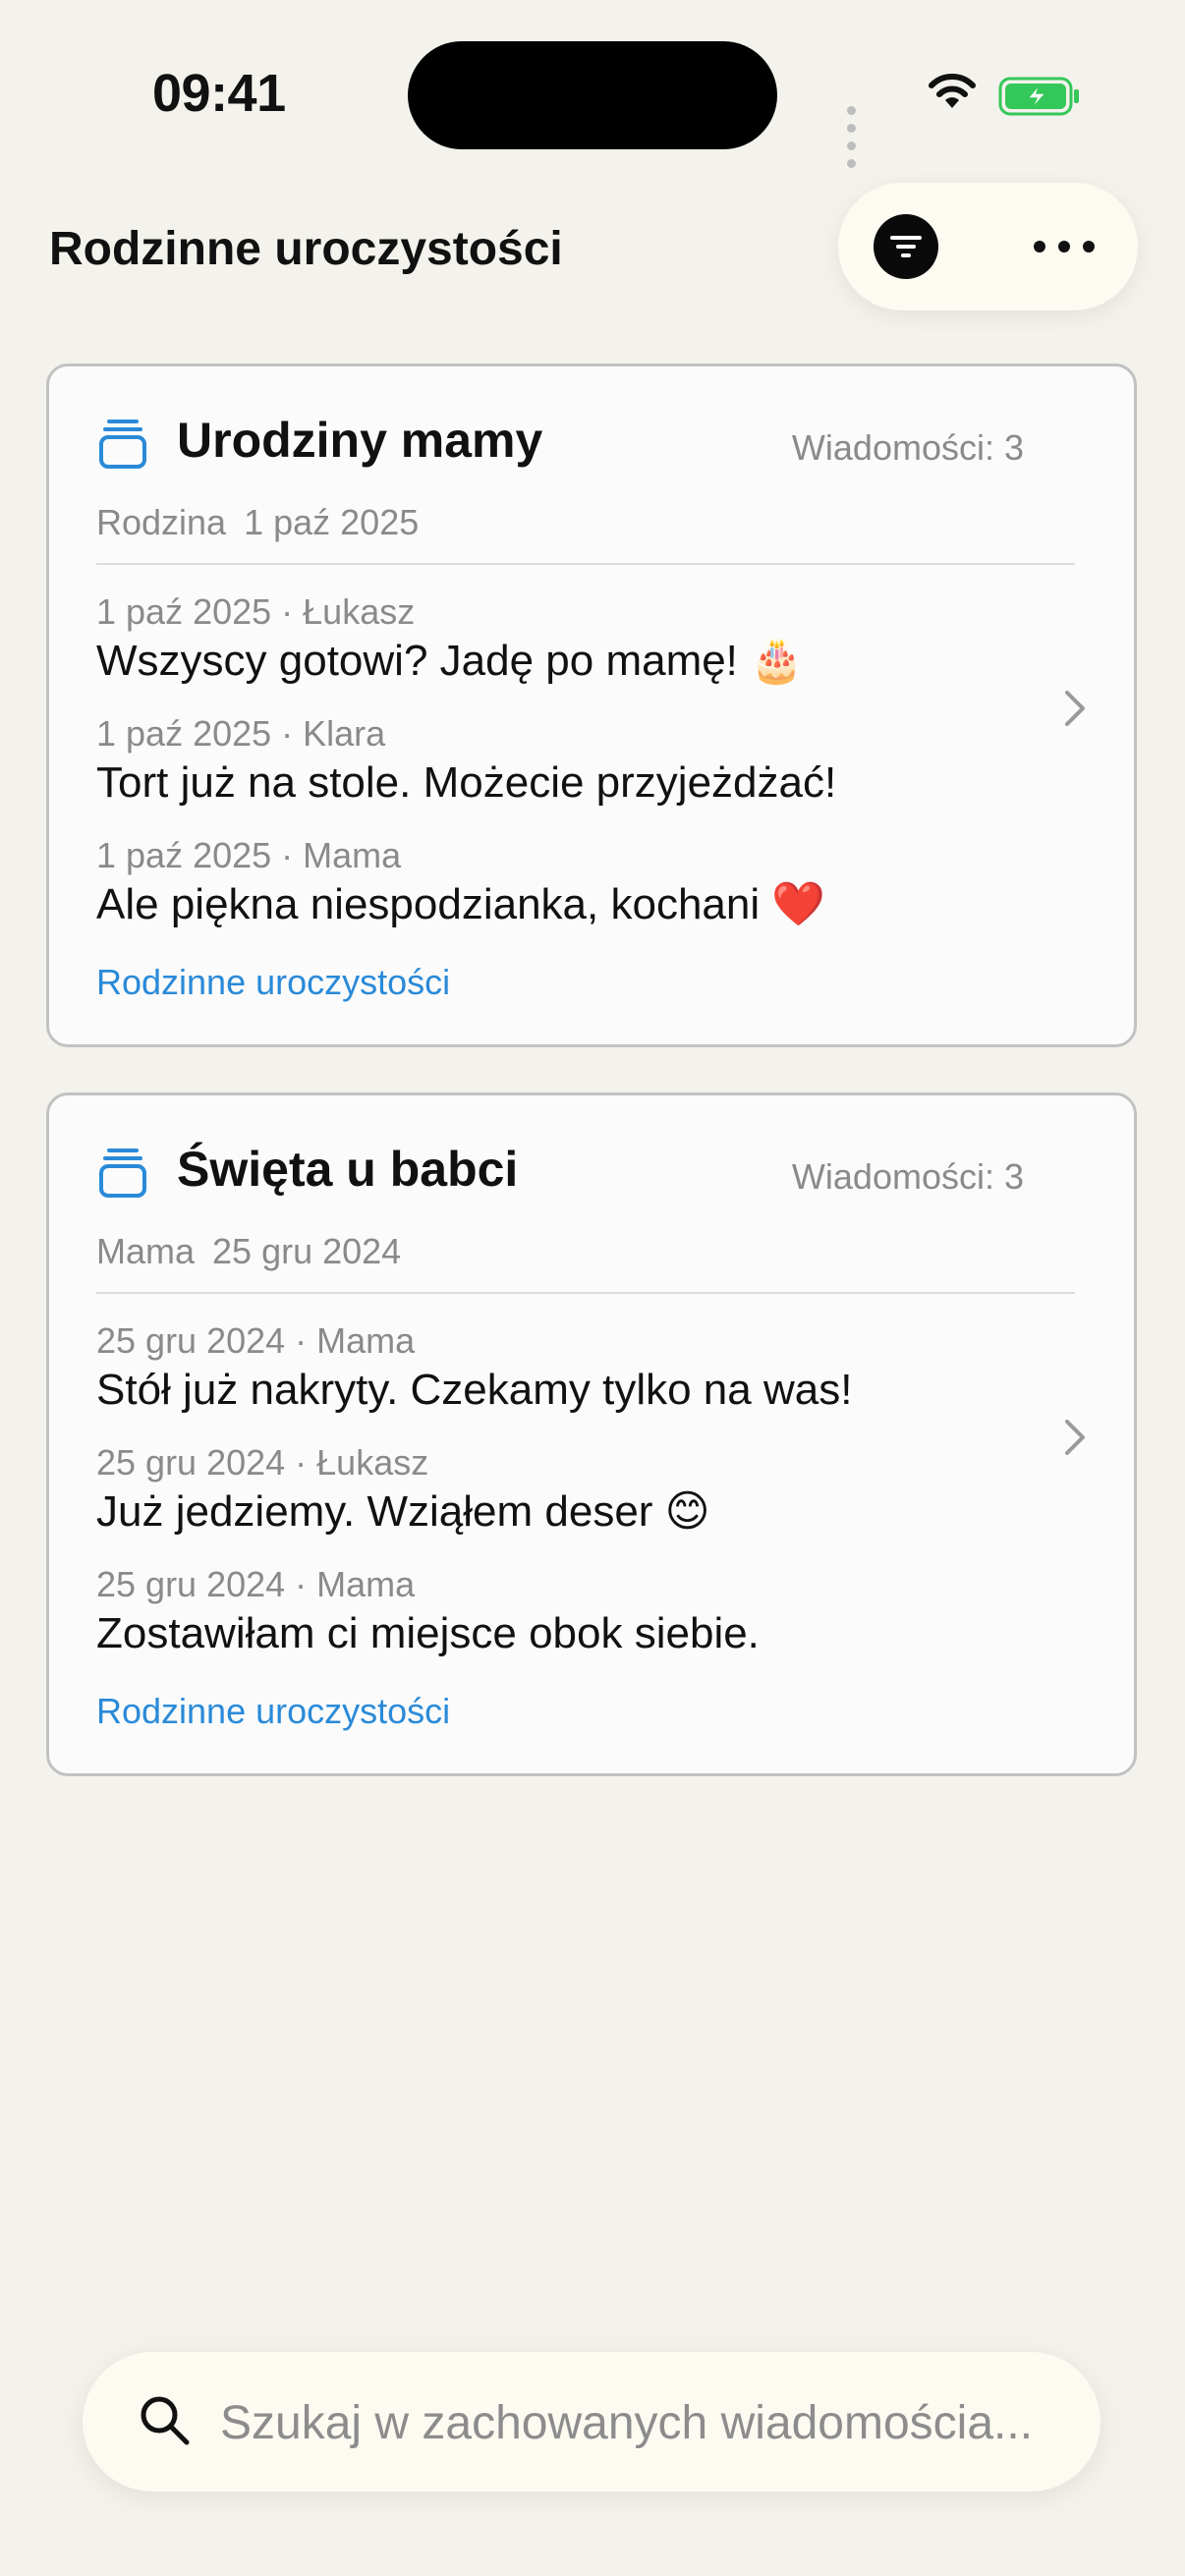 Image resolution: width=1185 pixels, height=2576 pixels. I want to click on header-actions, so click(988, 246).